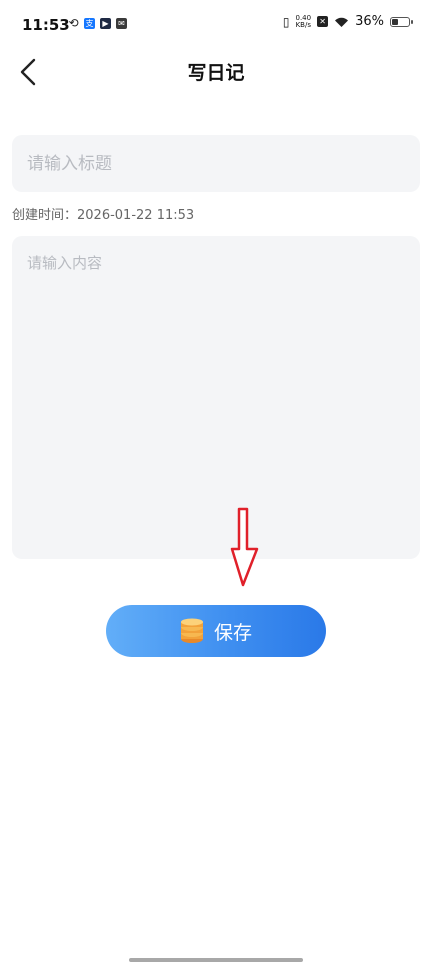  Describe the element at coordinates (121, 23) in the screenshot. I see `mail-icon: ✉` at that location.